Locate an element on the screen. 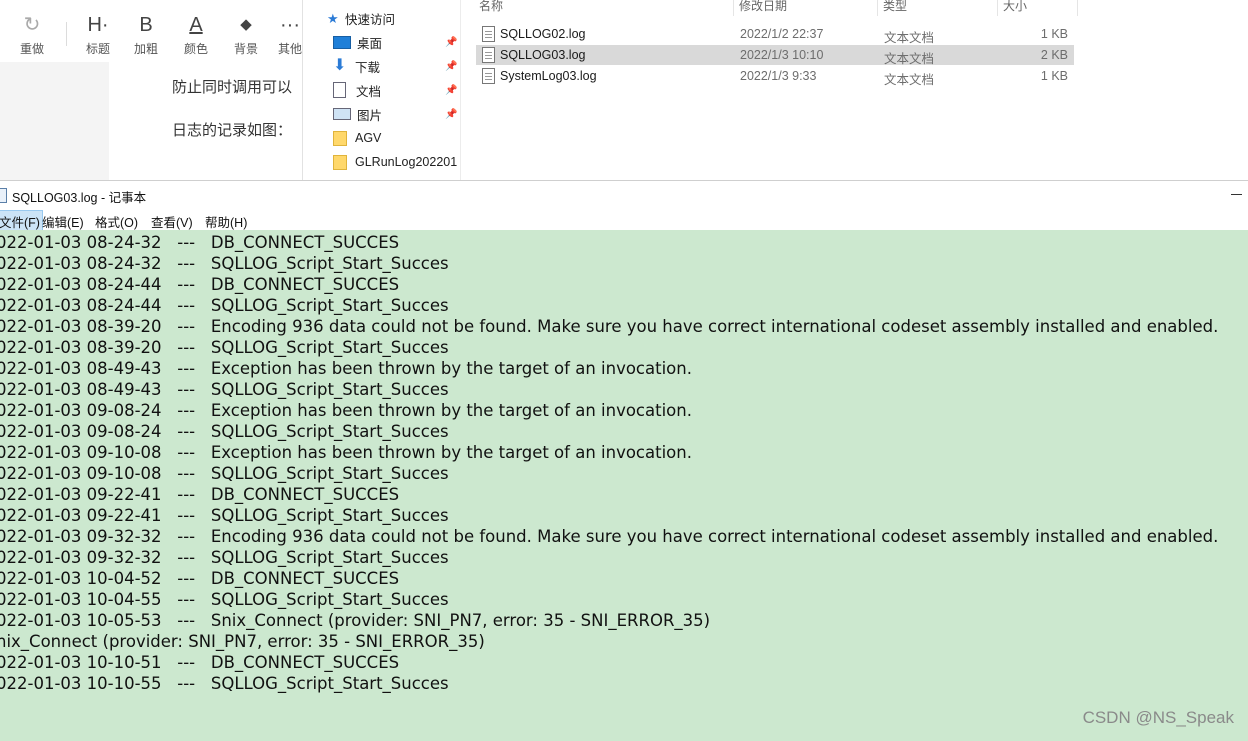 The width and height of the screenshot is (1248, 741). nav-folder-agv: AGV is located at coordinates (357, 138).